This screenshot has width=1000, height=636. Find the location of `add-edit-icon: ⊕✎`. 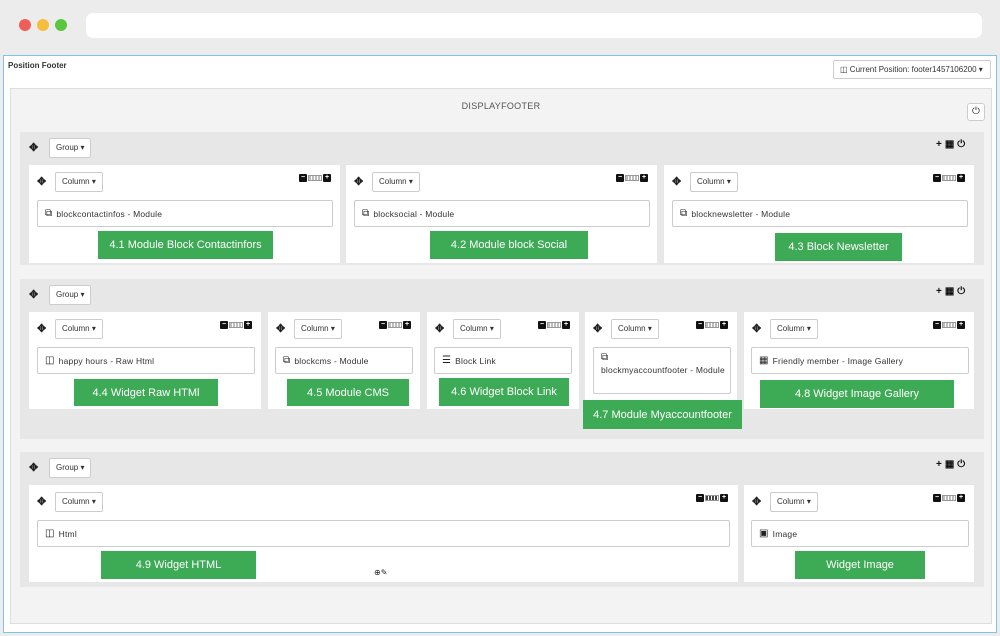

add-edit-icon: ⊕✎ is located at coordinates (380, 572).